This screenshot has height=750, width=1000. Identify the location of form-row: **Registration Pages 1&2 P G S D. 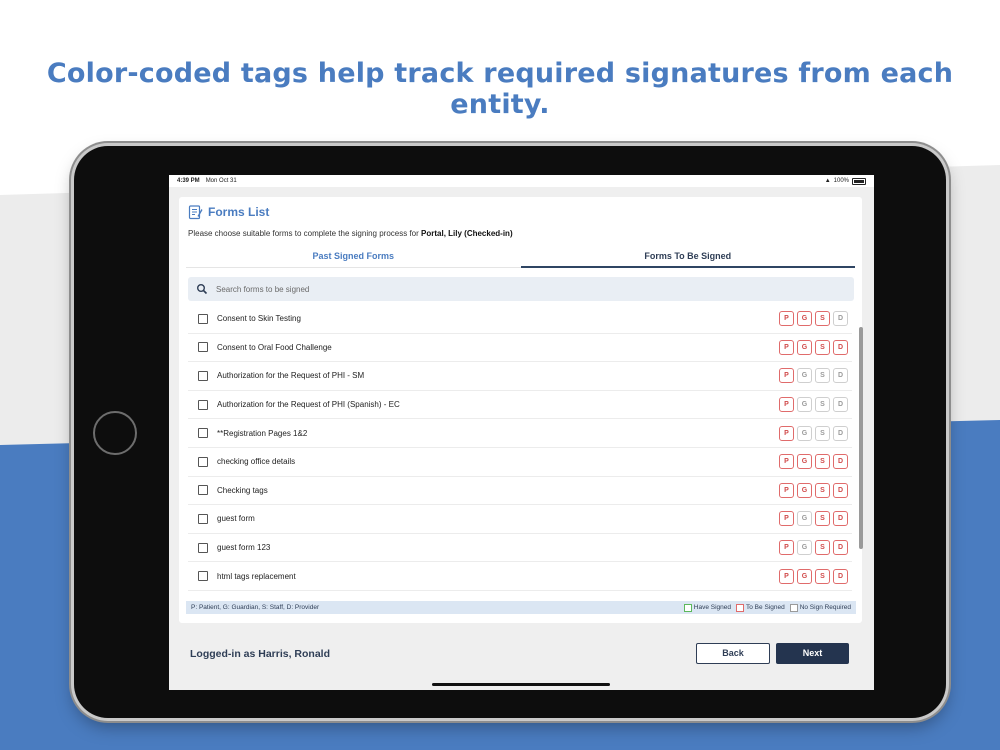
(520, 433).